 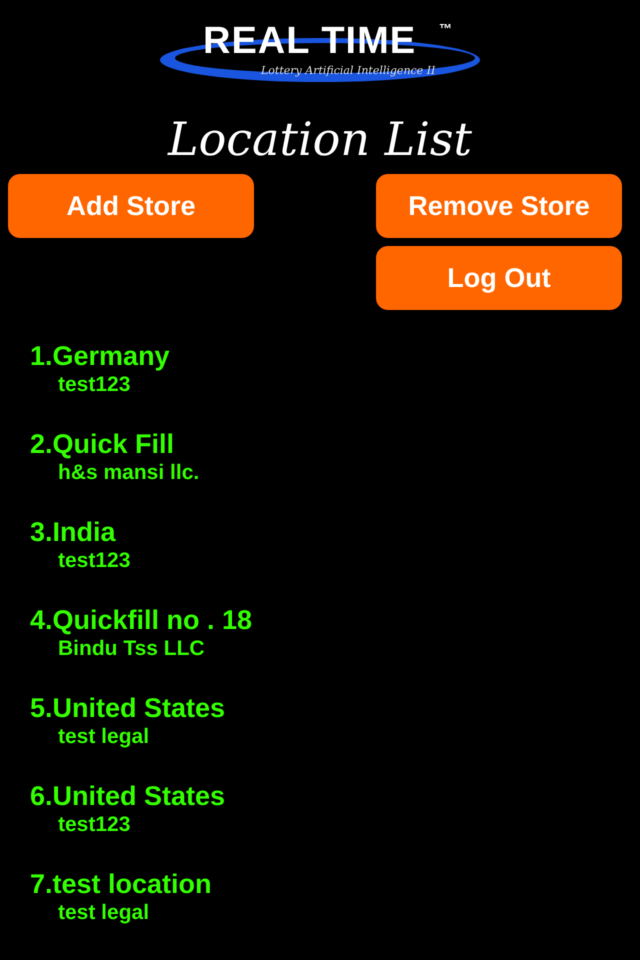 I want to click on page-heading: Location List, so click(x=319, y=139).